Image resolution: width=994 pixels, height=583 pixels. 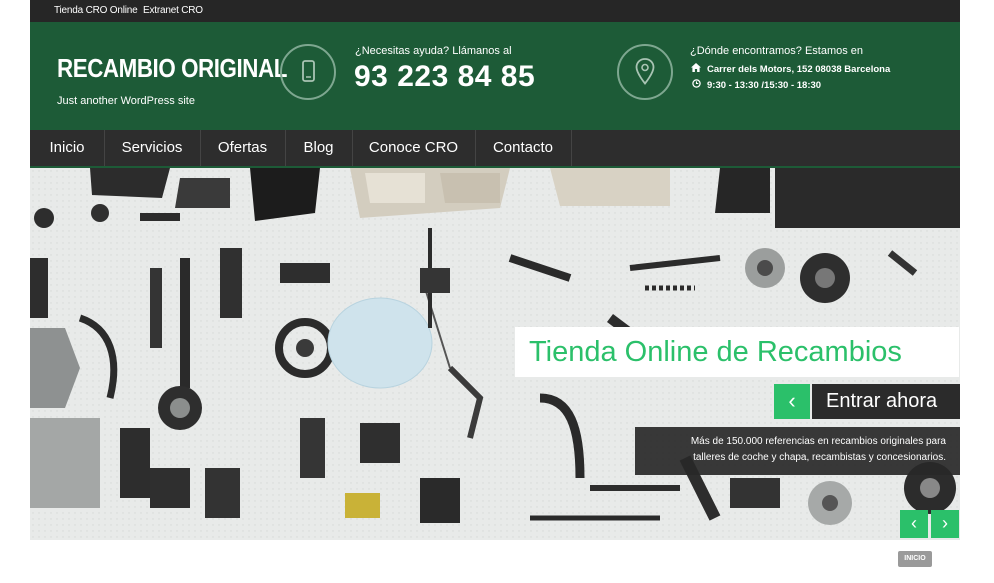 I want to click on nav-item-blog: Blog, so click(x=319, y=148).